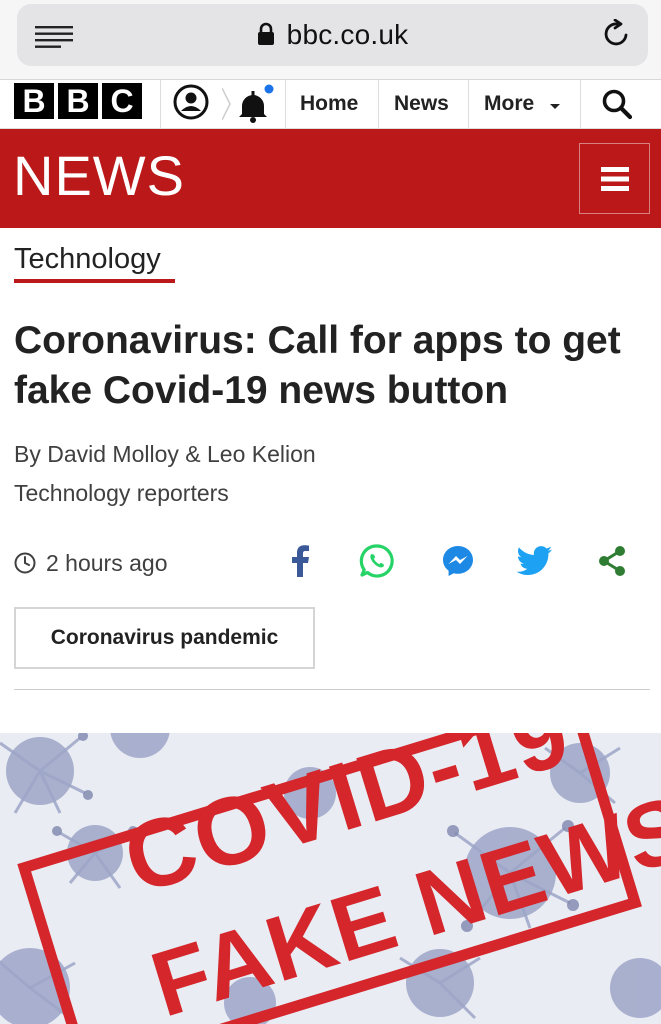 The image size is (661, 1024). I want to click on menu-button, so click(614, 178).